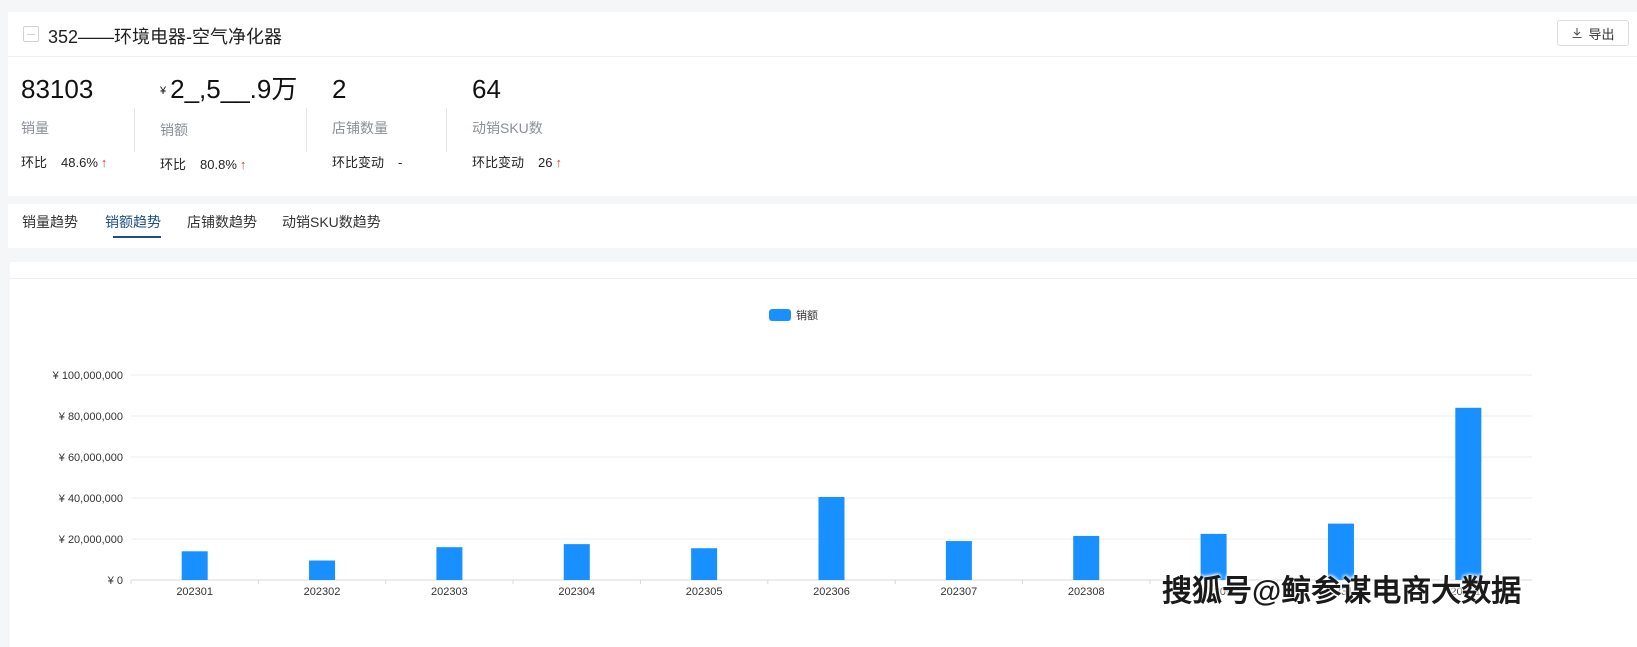 This screenshot has width=1637, height=647. What do you see at coordinates (704, 592) in the screenshot?
I see `x-tick-label: 202305` at bounding box center [704, 592].